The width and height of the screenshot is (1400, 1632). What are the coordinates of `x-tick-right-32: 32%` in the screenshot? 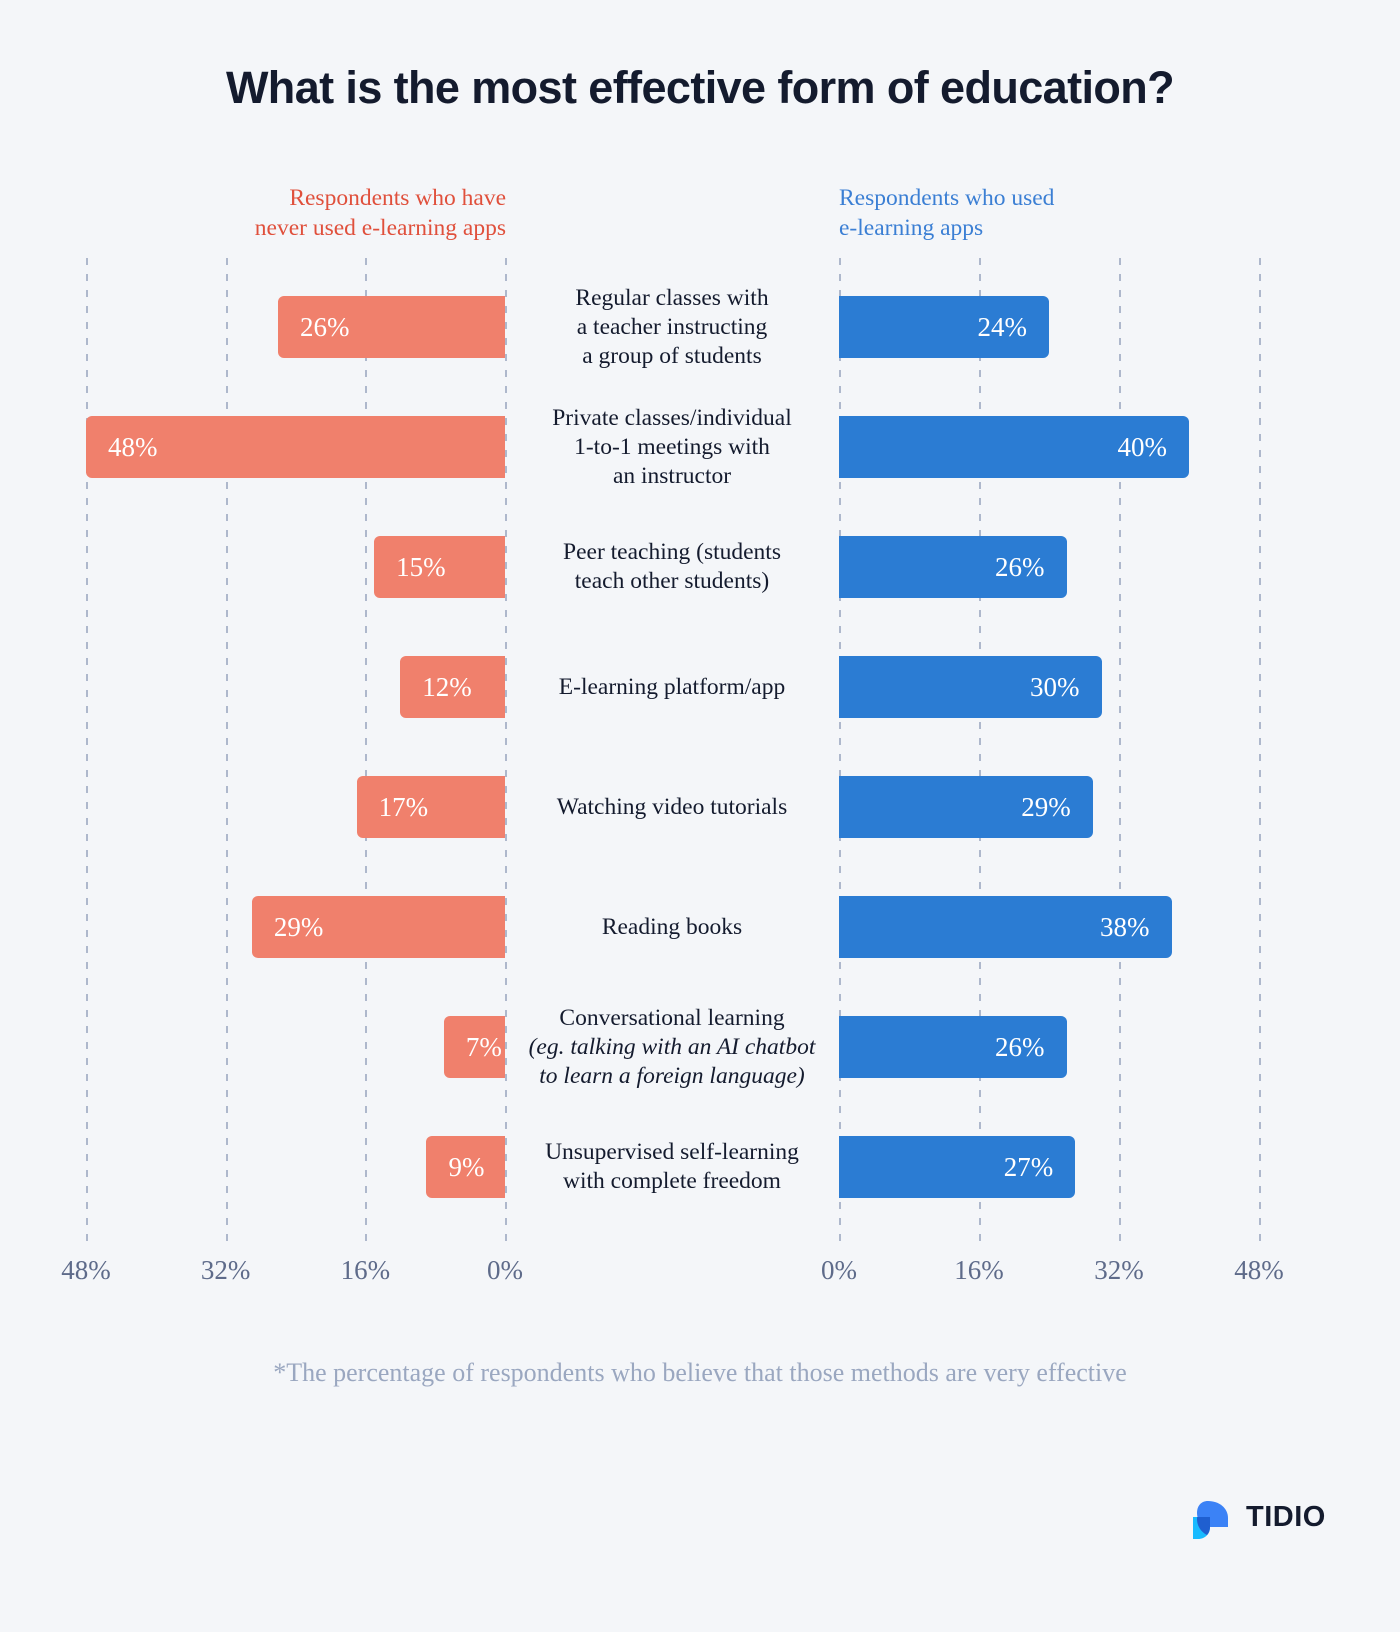 It's located at (1119, 1270).